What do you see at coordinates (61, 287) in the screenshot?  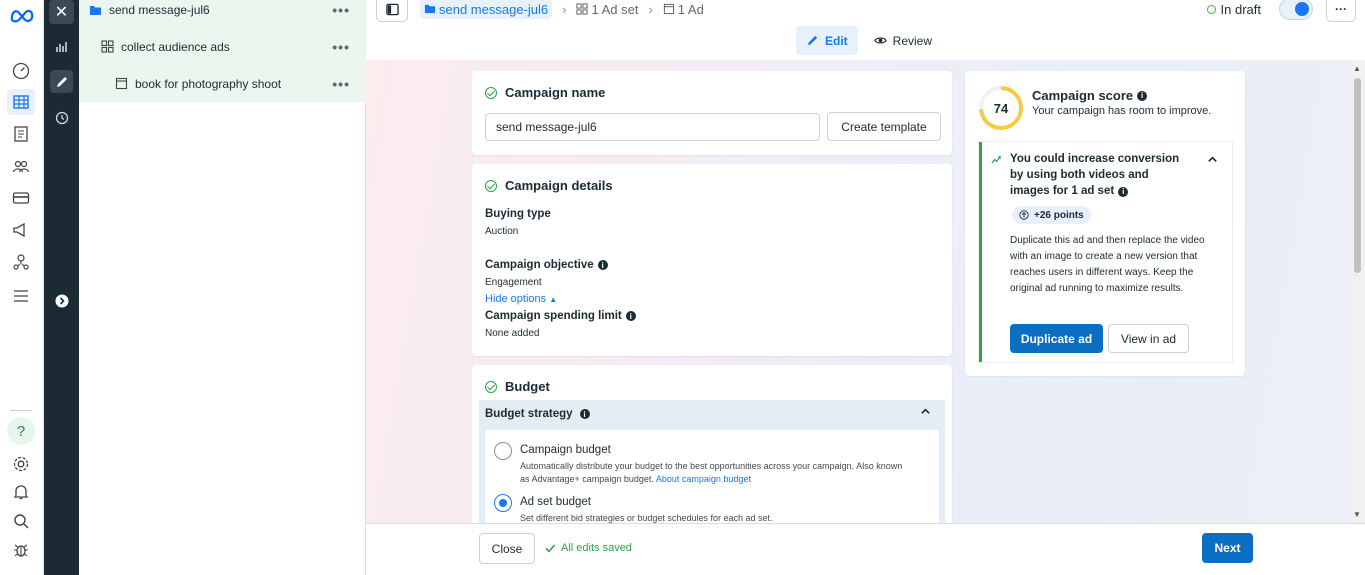 I see `editor-nav: ✕` at bounding box center [61, 287].